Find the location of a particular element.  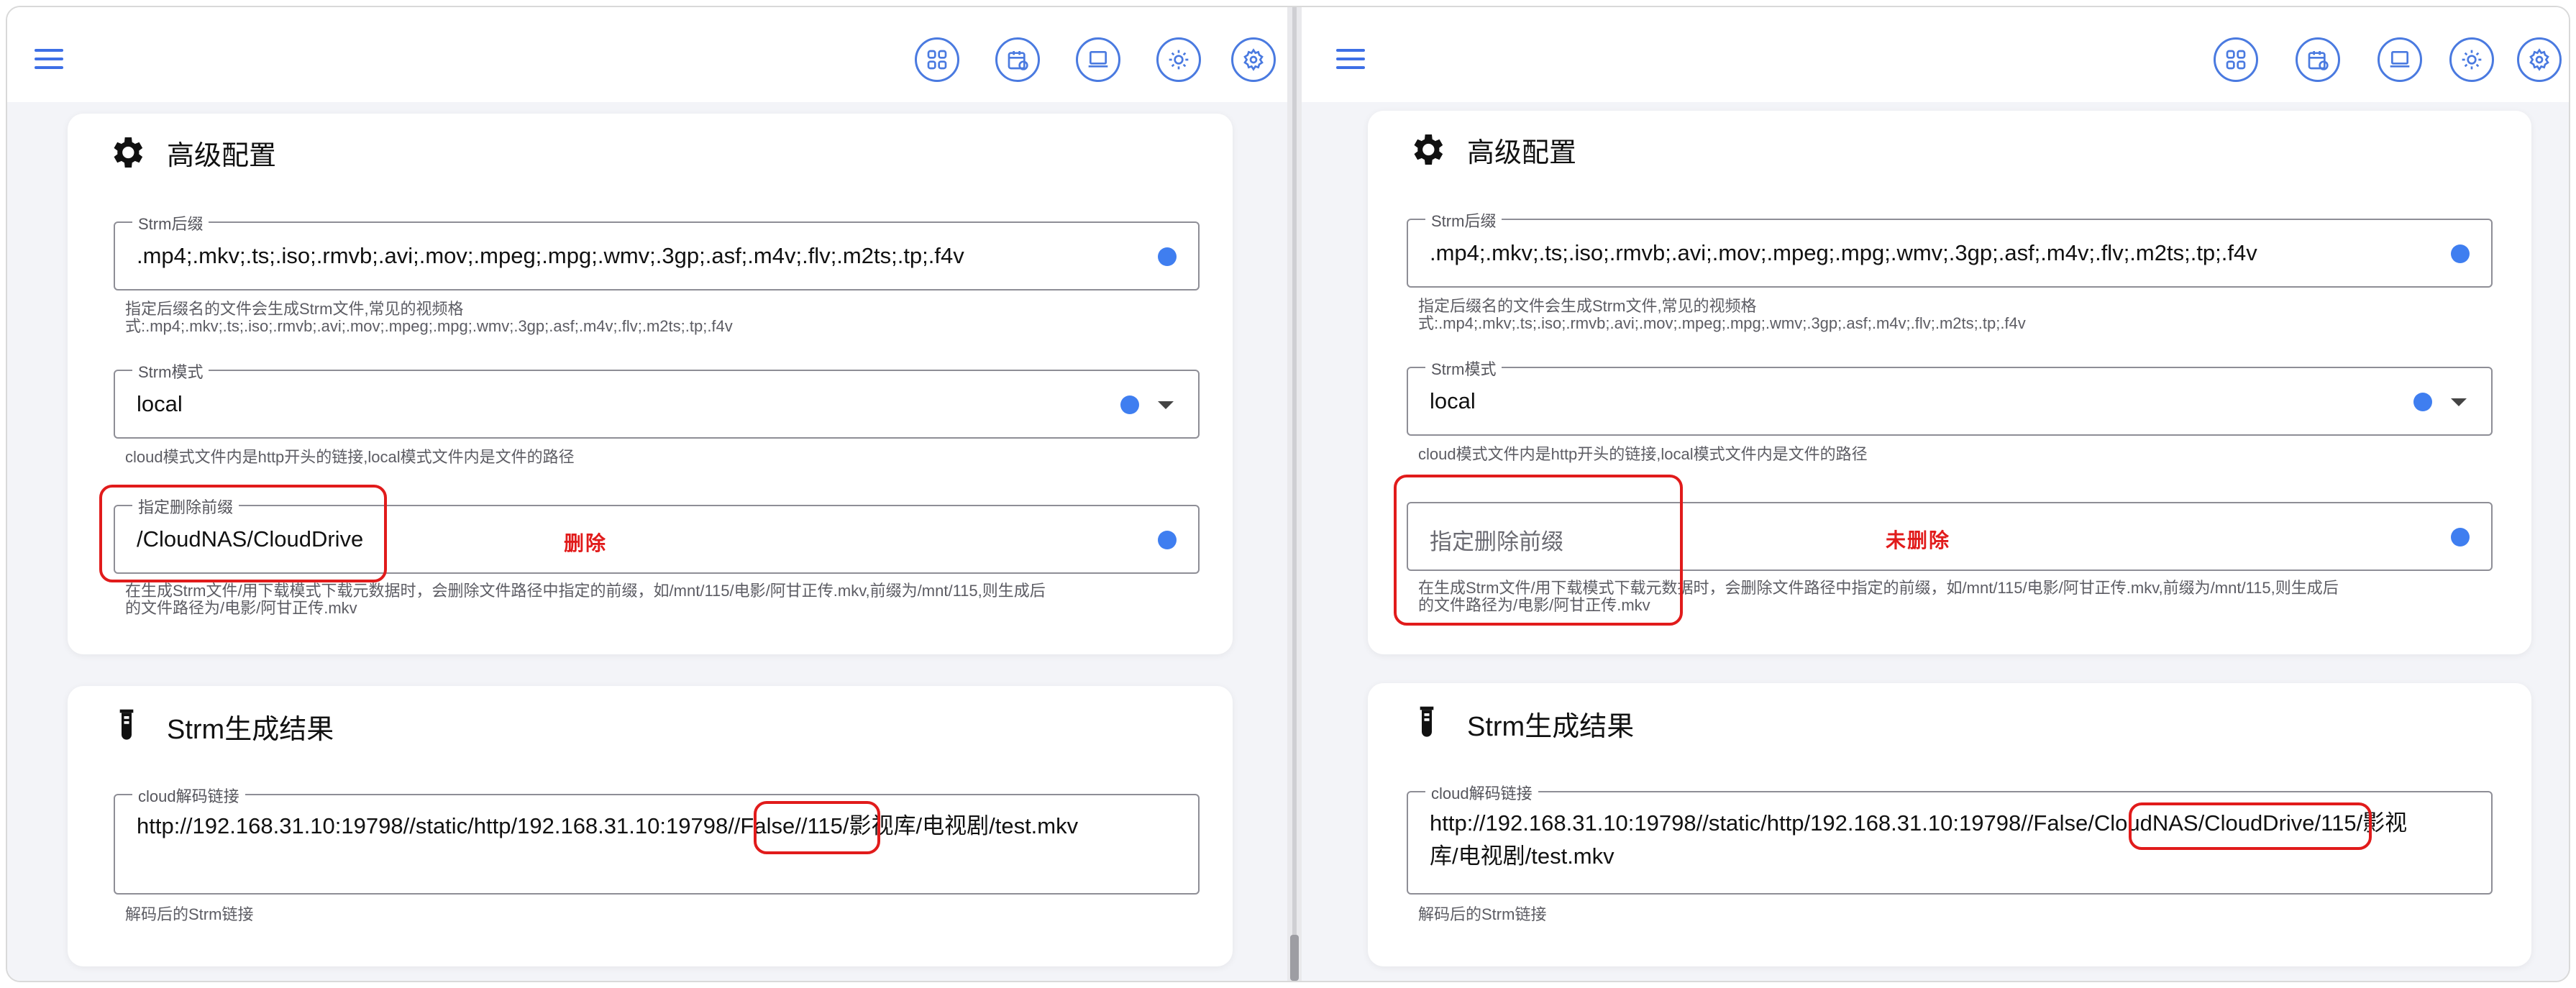

right-topbar is located at coordinates (1935, 54).